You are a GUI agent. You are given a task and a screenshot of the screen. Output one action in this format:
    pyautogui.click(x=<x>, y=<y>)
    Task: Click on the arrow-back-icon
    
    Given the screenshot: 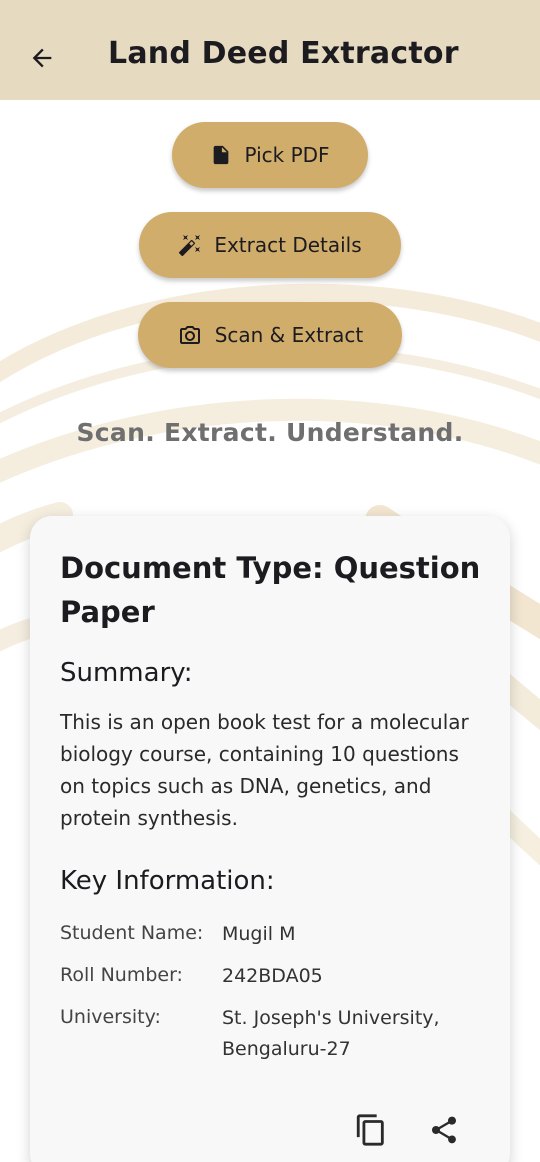 What is the action you would take?
    pyautogui.click(x=42, y=58)
    